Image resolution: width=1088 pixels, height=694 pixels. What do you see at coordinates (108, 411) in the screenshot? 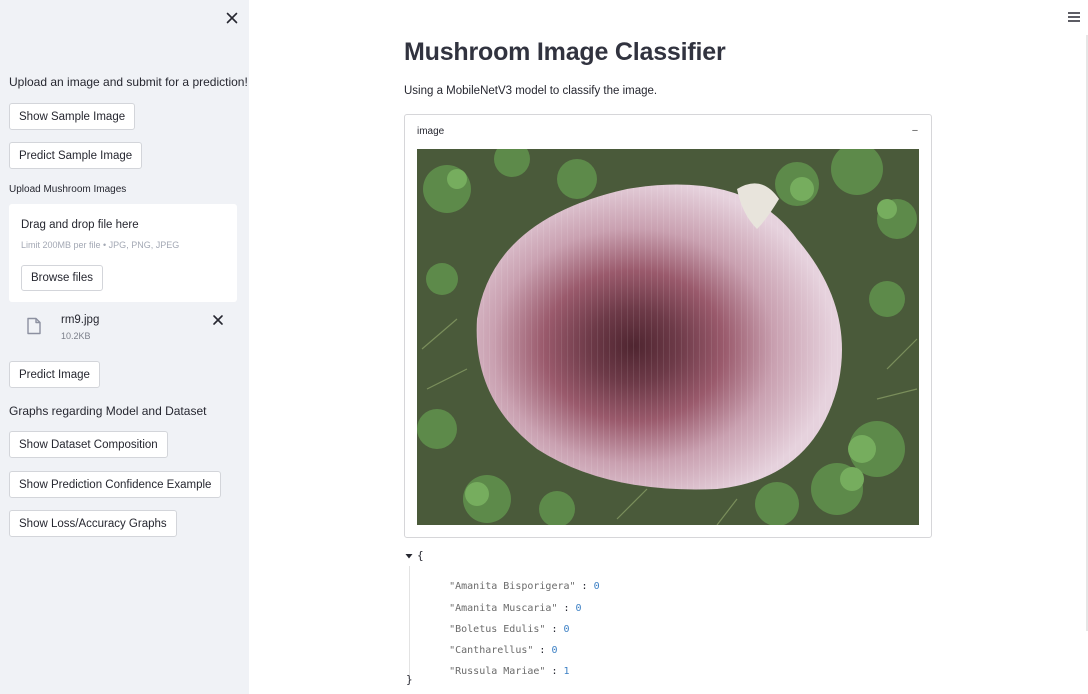
I see `graphs-heading: Graphs regarding Model and Dataset` at bounding box center [108, 411].